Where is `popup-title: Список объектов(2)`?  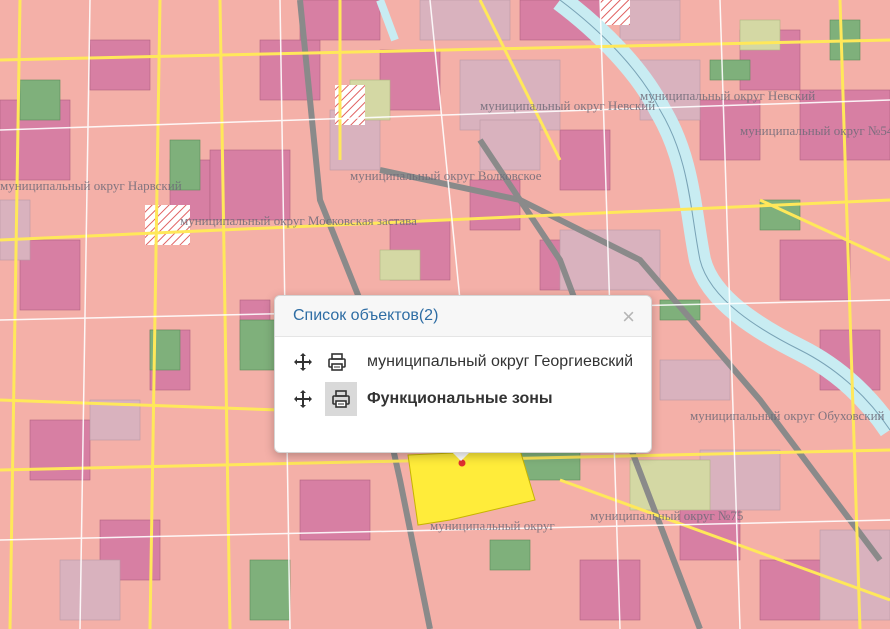
popup-title: Список объектов(2) is located at coordinates (366, 315).